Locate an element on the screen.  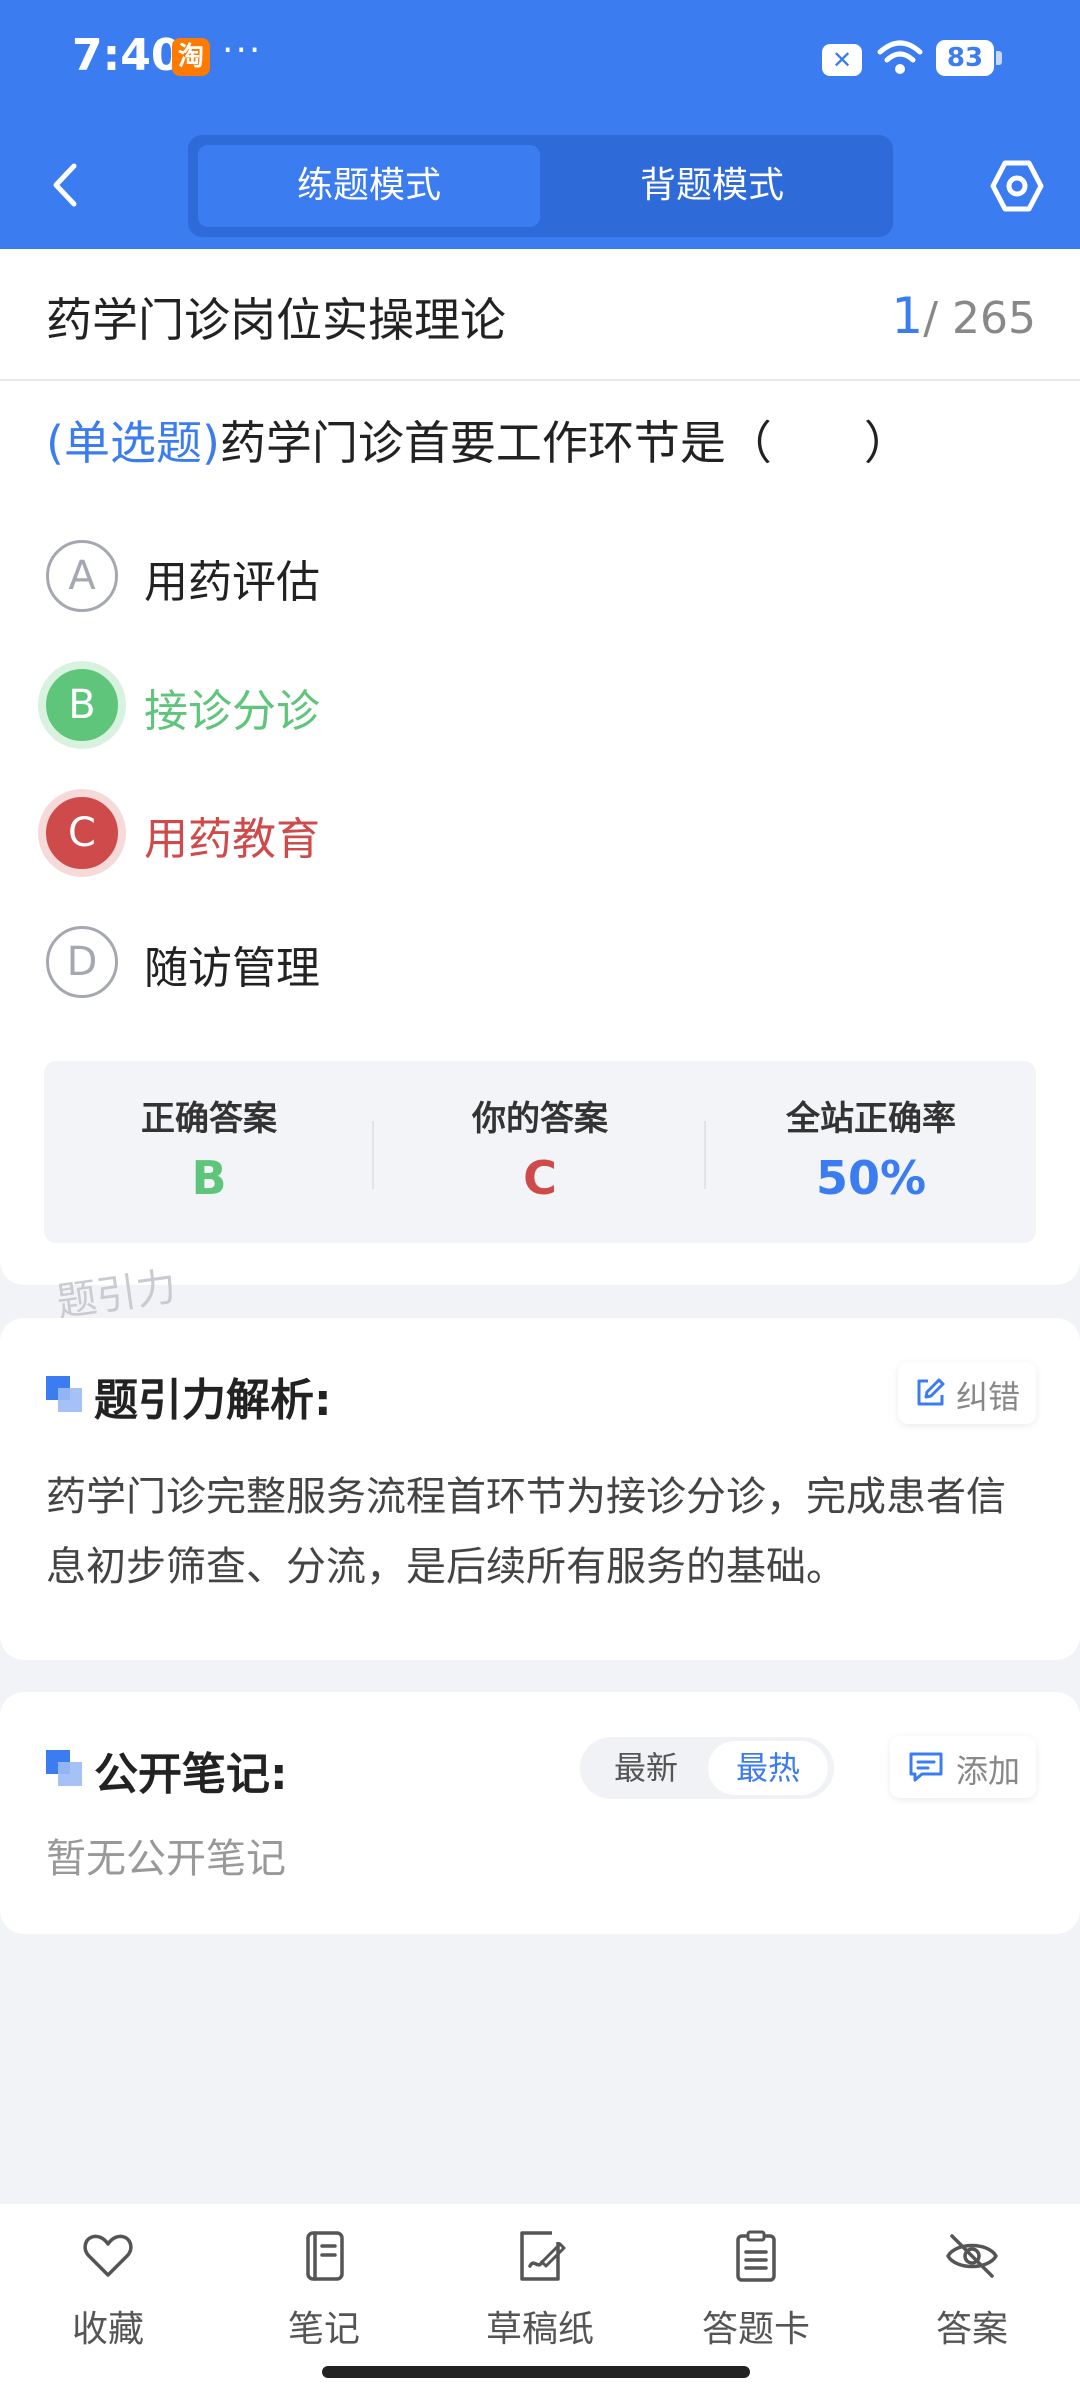
divider is located at coordinates (373, 1155).